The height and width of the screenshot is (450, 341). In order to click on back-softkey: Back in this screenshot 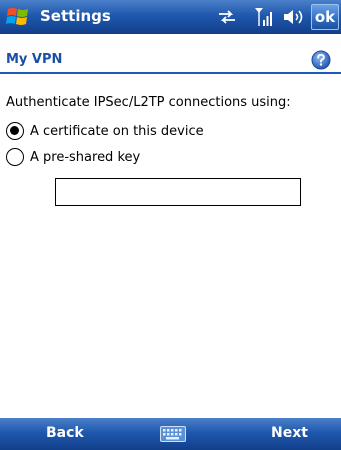, I will do `click(65, 433)`.